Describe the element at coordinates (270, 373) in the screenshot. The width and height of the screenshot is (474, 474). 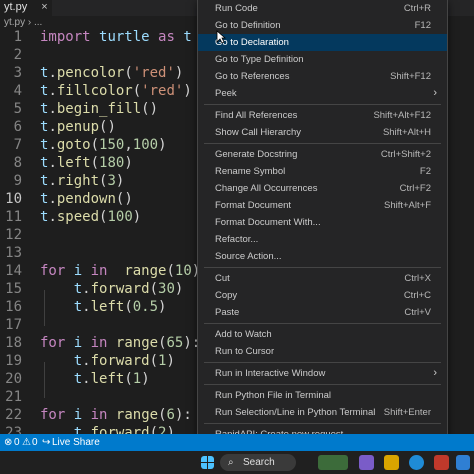
I see `menu-item-label: Run in Interactive Window` at that location.